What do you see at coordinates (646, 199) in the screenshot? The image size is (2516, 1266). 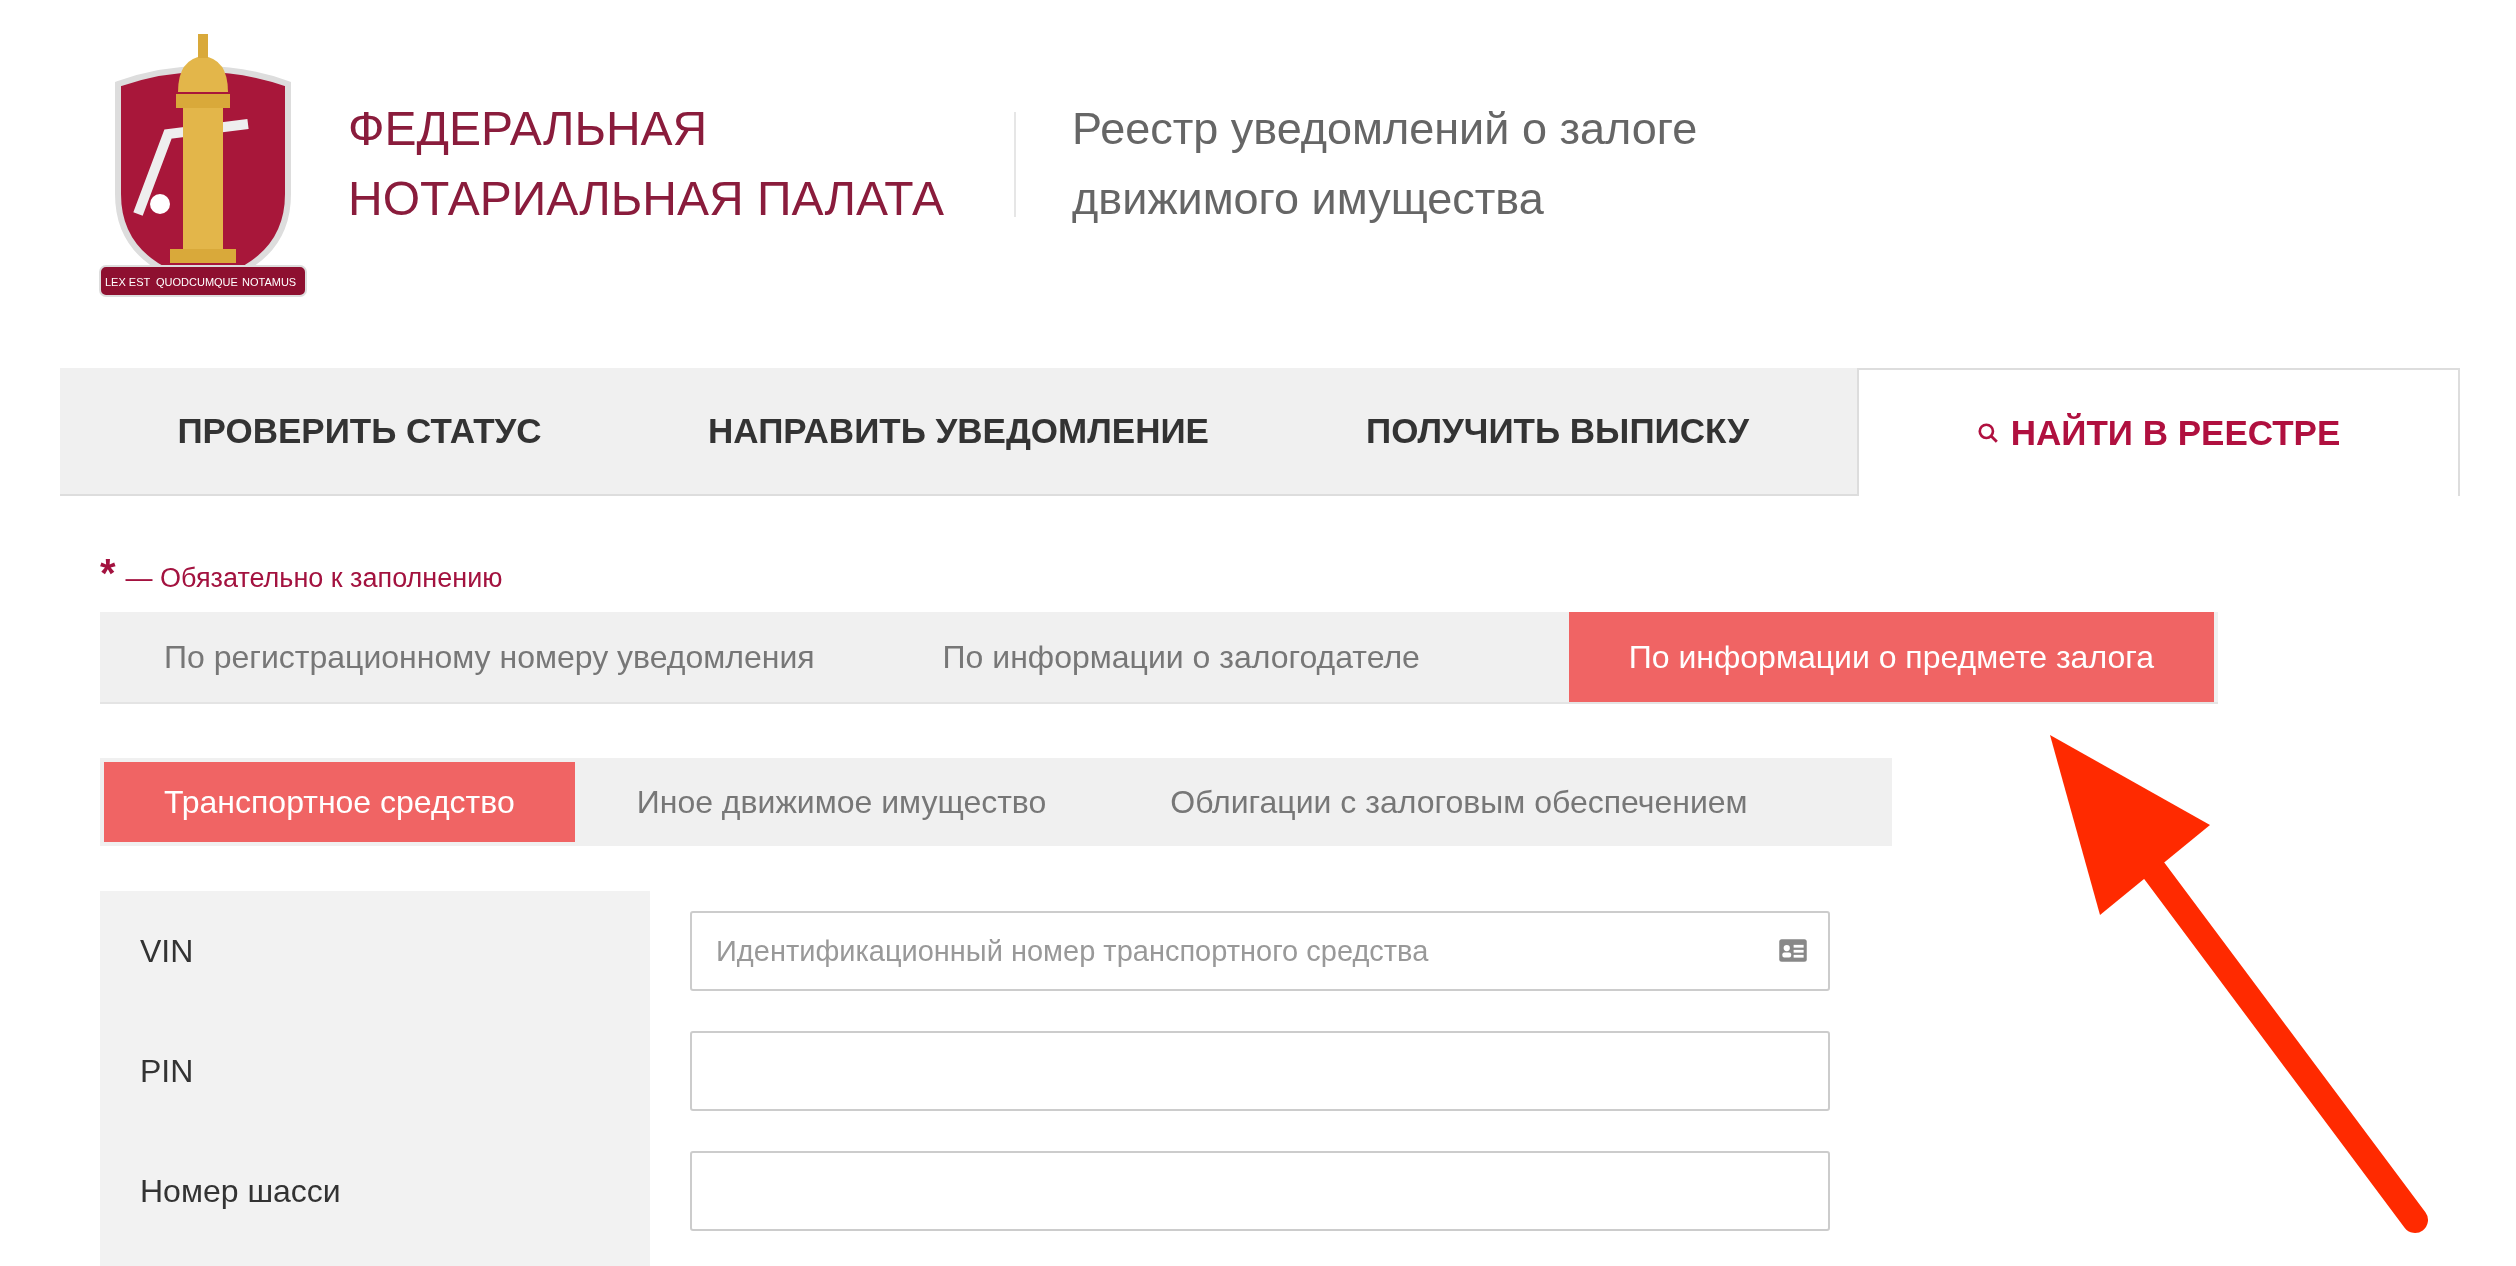 I see `organization-name: НОТАРИАЛЬНАЯ ПАЛАТА` at bounding box center [646, 199].